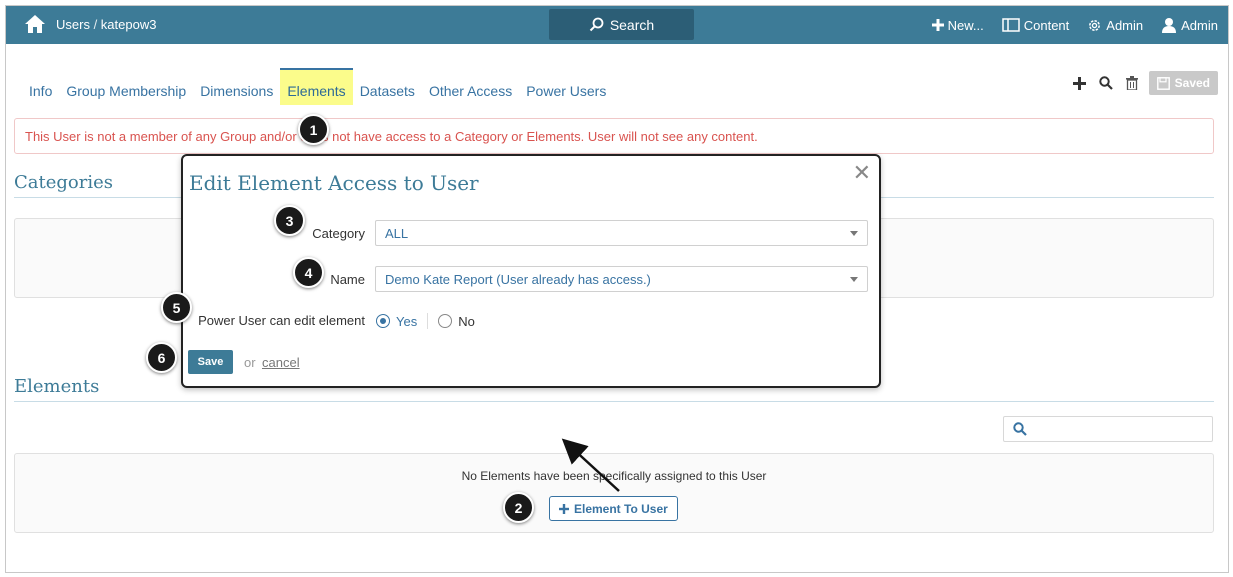  Describe the element at coordinates (518, 507) in the screenshot. I see `callout-marker-2: 2` at that location.